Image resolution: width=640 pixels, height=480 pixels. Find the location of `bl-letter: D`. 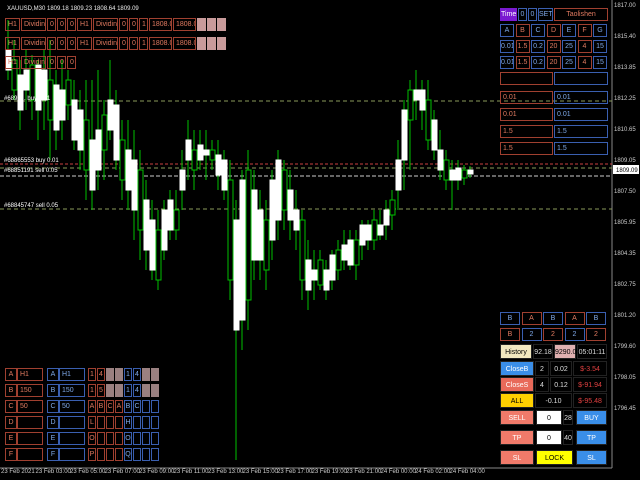

bl-letter: D is located at coordinates (11, 422).